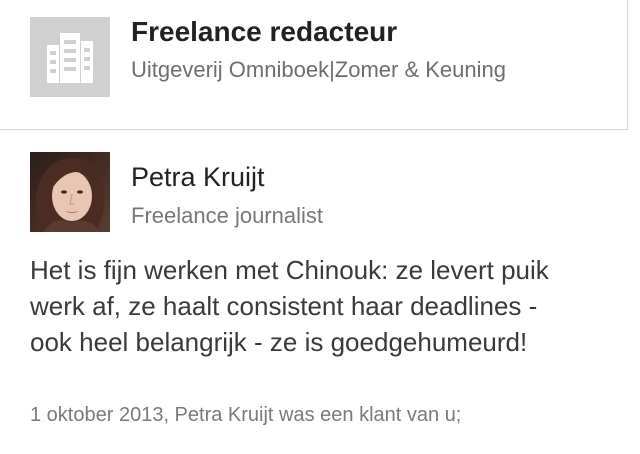 The image size is (640, 454). What do you see at coordinates (198, 177) in the screenshot?
I see `recommender-name: Petra Kruijt` at bounding box center [198, 177].